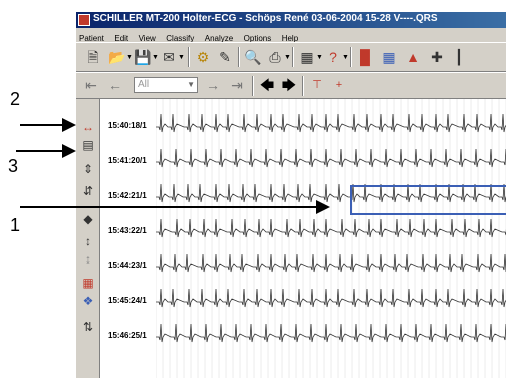 Image resolution: width=506 pixels, height=378 pixels. What do you see at coordinates (345, 57) in the screenshot?
I see `help-dropdown-icon: ▼` at bounding box center [345, 57].